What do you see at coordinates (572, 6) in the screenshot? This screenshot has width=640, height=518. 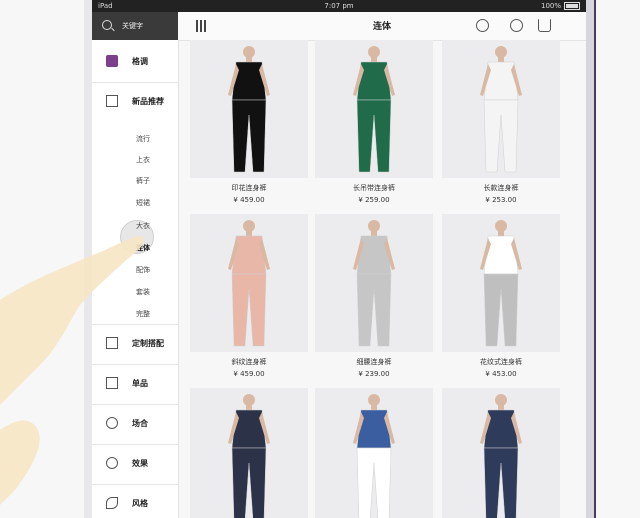 I see `battery-icon` at bounding box center [572, 6].